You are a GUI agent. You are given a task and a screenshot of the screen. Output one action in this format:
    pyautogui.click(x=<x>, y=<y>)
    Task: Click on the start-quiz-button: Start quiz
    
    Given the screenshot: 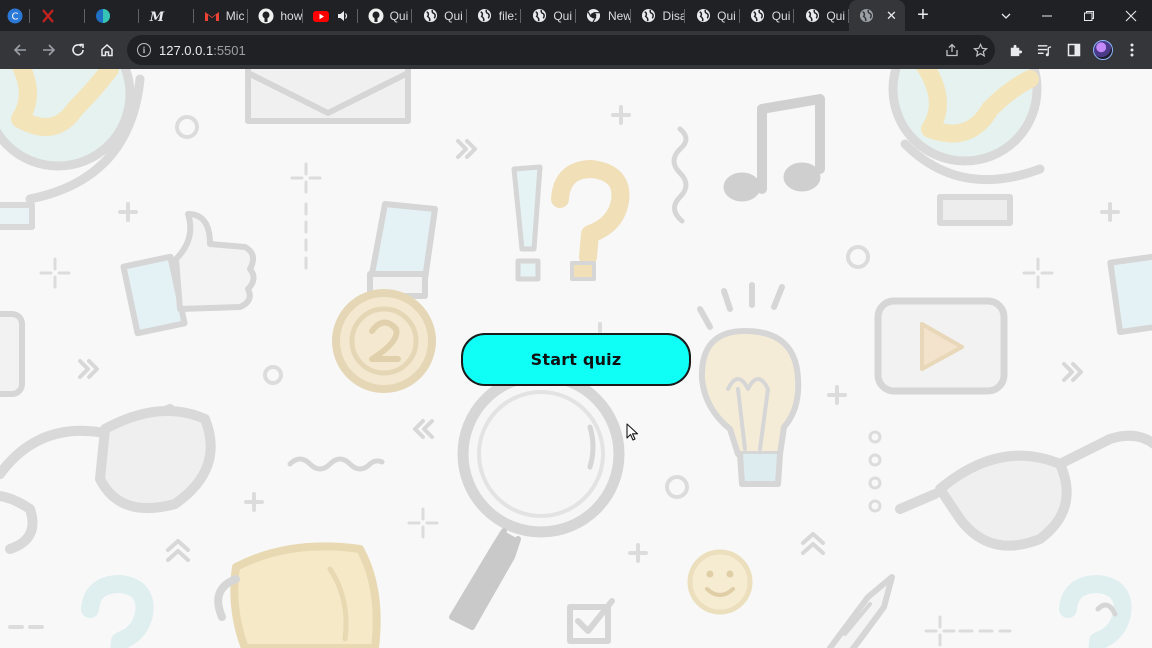 What is the action you would take?
    pyautogui.click(x=576, y=359)
    